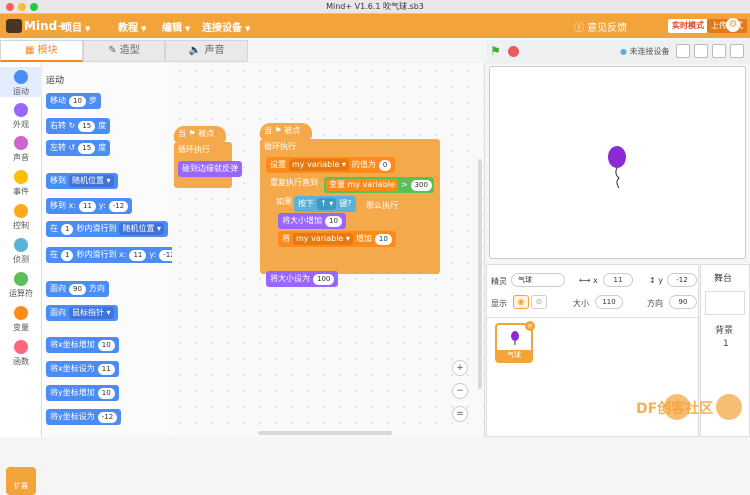  Describe the element at coordinates (421, 185) in the screenshot. I see `value-input: 300` at that location.